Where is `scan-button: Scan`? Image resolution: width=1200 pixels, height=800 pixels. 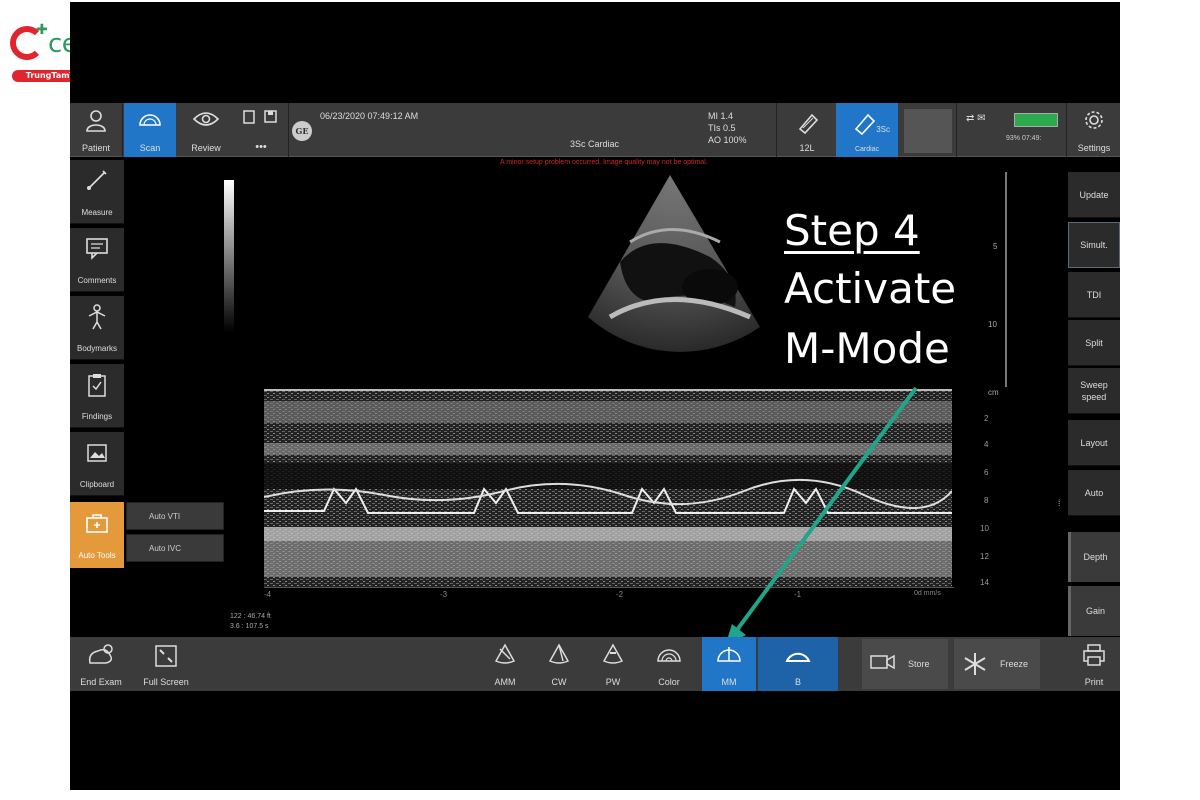
scan-button: Scan is located at coordinates (150, 130).